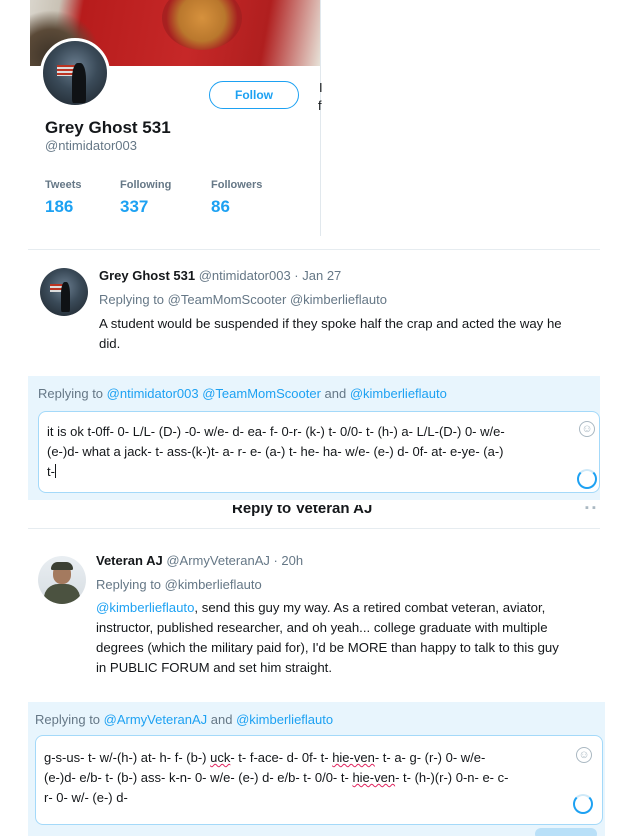 The image size is (617, 836). I want to click on tweet-line: in PUBLIC FORUM and set him straight., so click(214, 667).